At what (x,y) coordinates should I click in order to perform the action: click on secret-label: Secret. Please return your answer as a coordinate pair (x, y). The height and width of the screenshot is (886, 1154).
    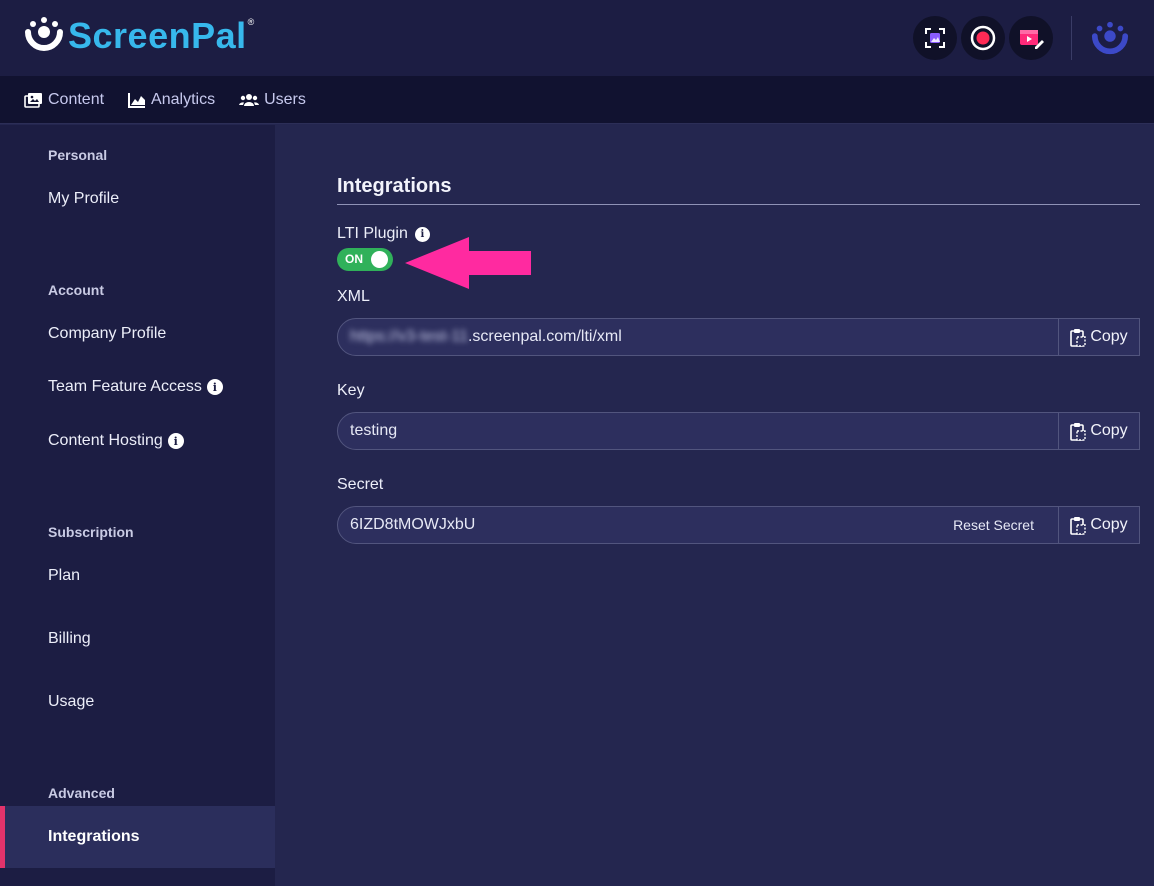
    Looking at the image, I should click on (360, 484).